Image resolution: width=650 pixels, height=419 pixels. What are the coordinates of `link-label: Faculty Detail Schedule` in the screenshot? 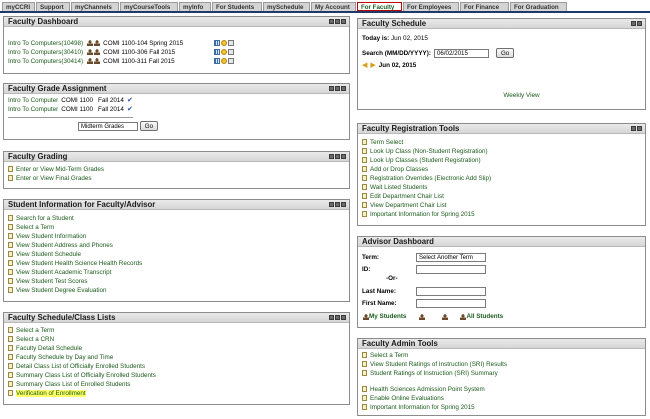 It's located at (49, 348).